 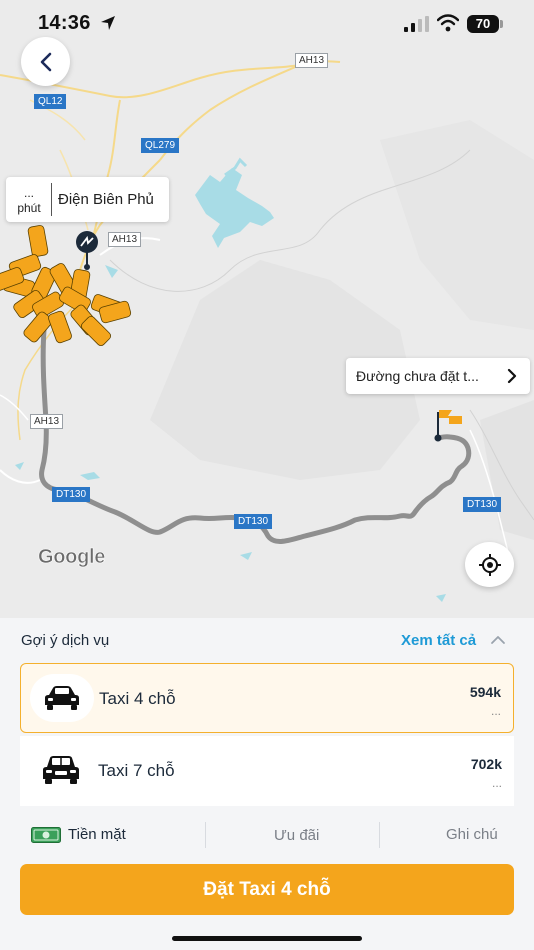 I want to click on road-label-ql279: QL279, so click(x=160, y=145).